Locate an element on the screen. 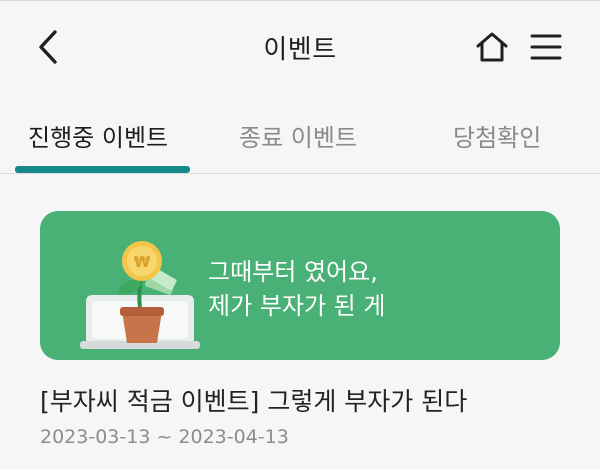 Image resolution: width=600 pixels, height=470 pixels. hamburger-menu-icon is located at coordinates (546, 47).